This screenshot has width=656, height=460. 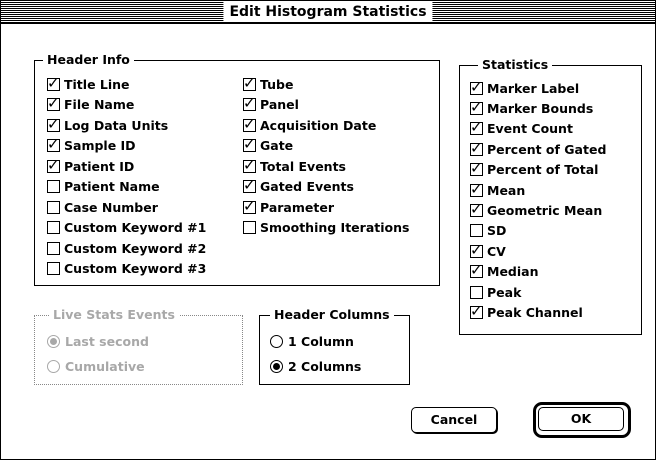 I want to click on live-stats-radio-cumulative: Cumulative, so click(x=96, y=366).